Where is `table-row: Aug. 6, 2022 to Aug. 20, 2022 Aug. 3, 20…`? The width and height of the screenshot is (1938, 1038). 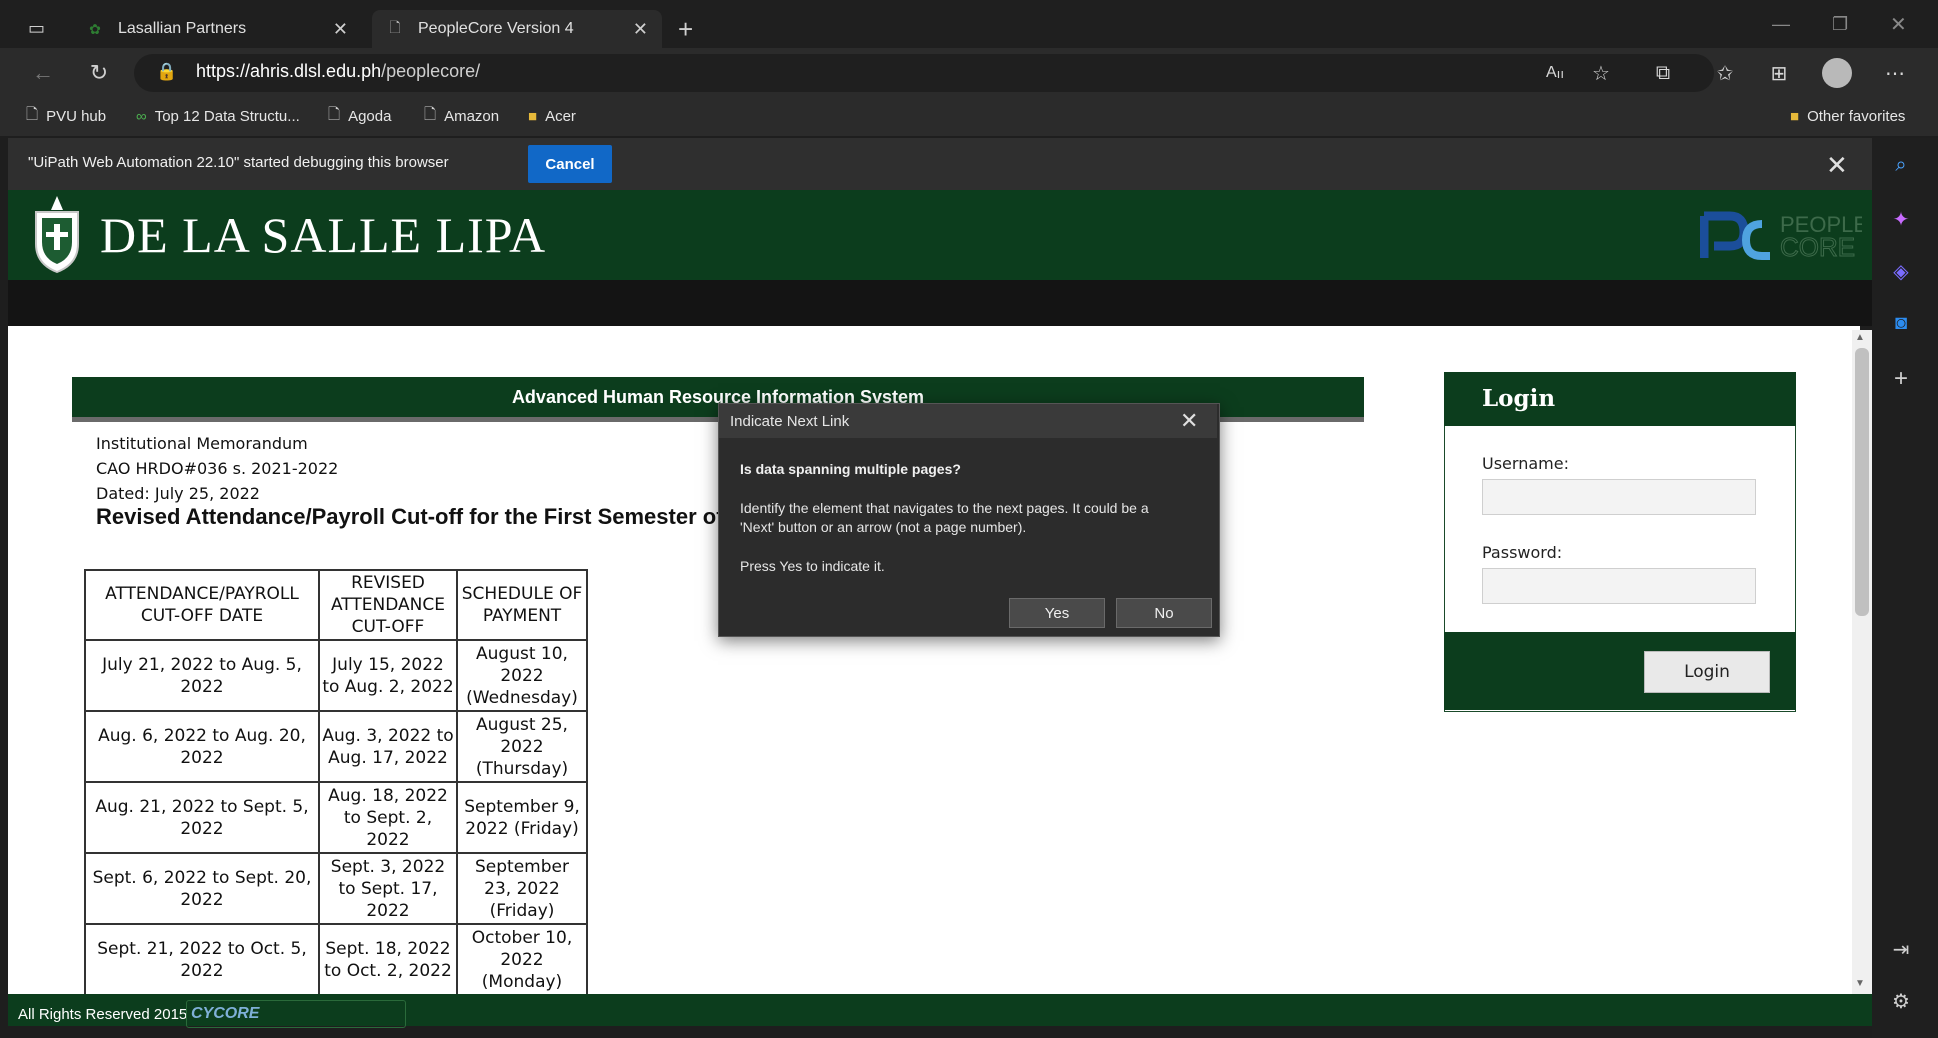 table-row: Aug. 6, 2022 to Aug. 20, 2022 Aug. 3, 20… is located at coordinates (336, 746).